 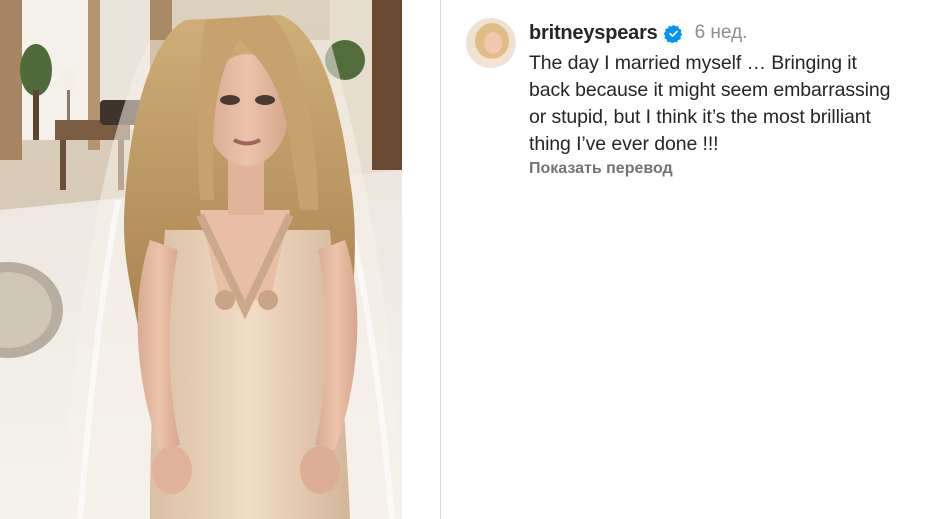 What do you see at coordinates (710, 90) in the screenshot?
I see `caption-line: back because it might seem embarrassing` at bounding box center [710, 90].